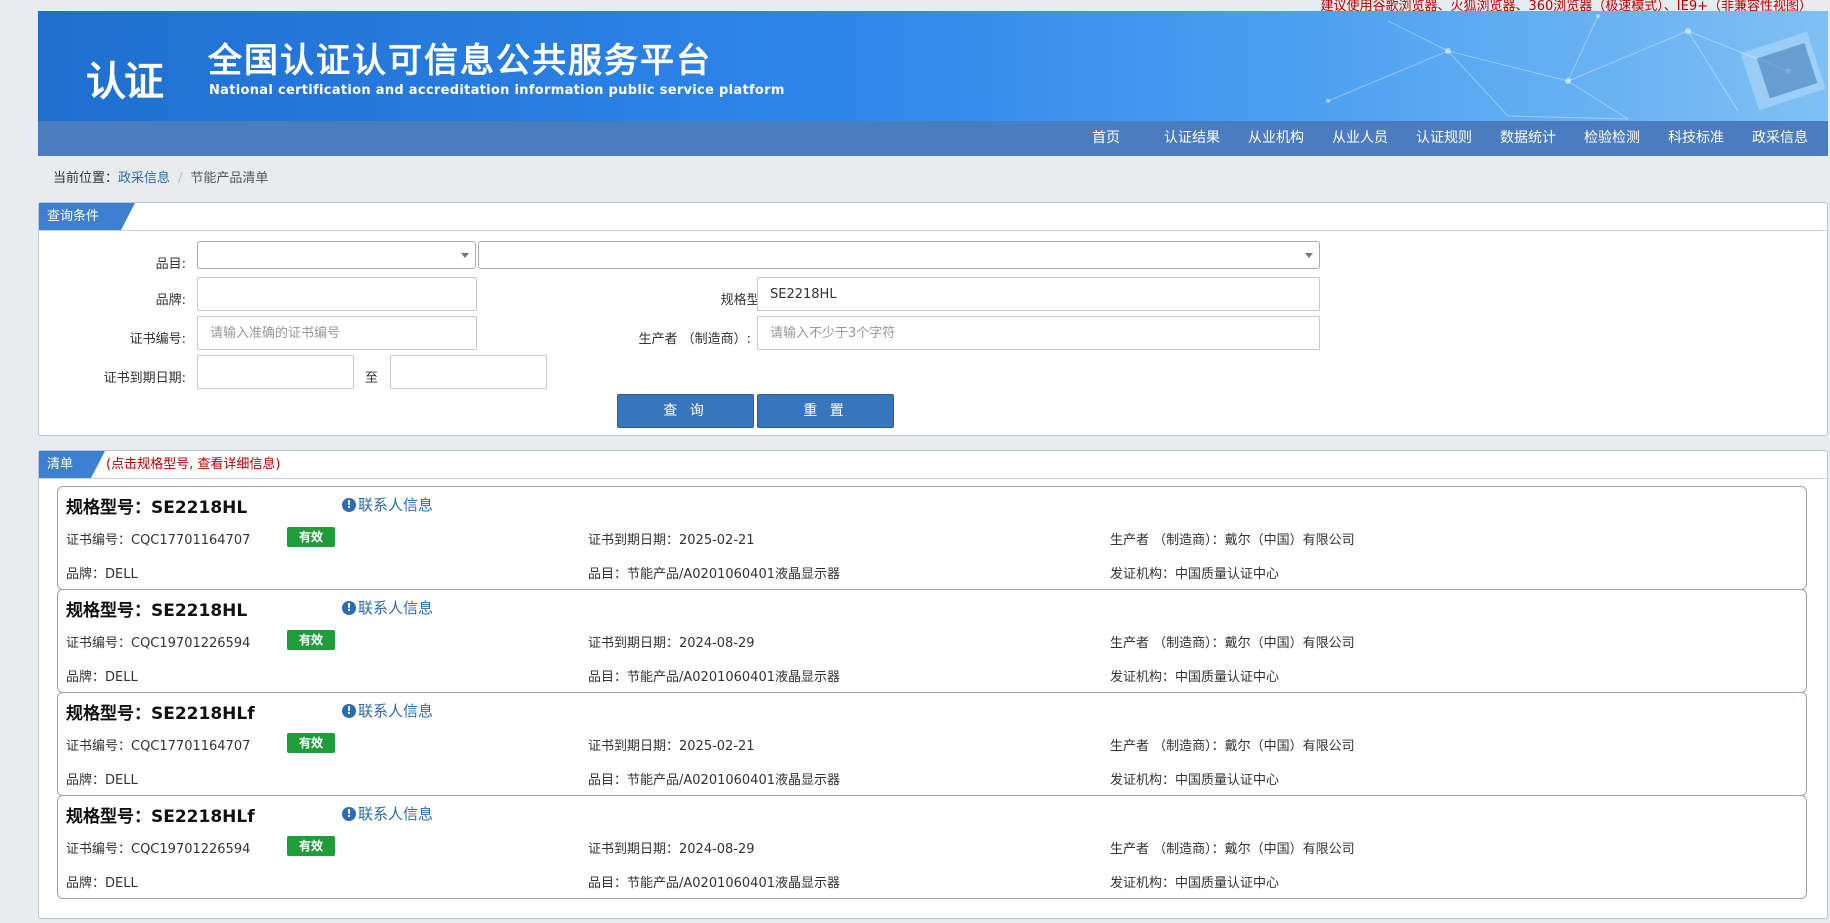  What do you see at coordinates (170, 300) in the screenshot?
I see `brand-label: 品牌:` at bounding box center [170, 300].